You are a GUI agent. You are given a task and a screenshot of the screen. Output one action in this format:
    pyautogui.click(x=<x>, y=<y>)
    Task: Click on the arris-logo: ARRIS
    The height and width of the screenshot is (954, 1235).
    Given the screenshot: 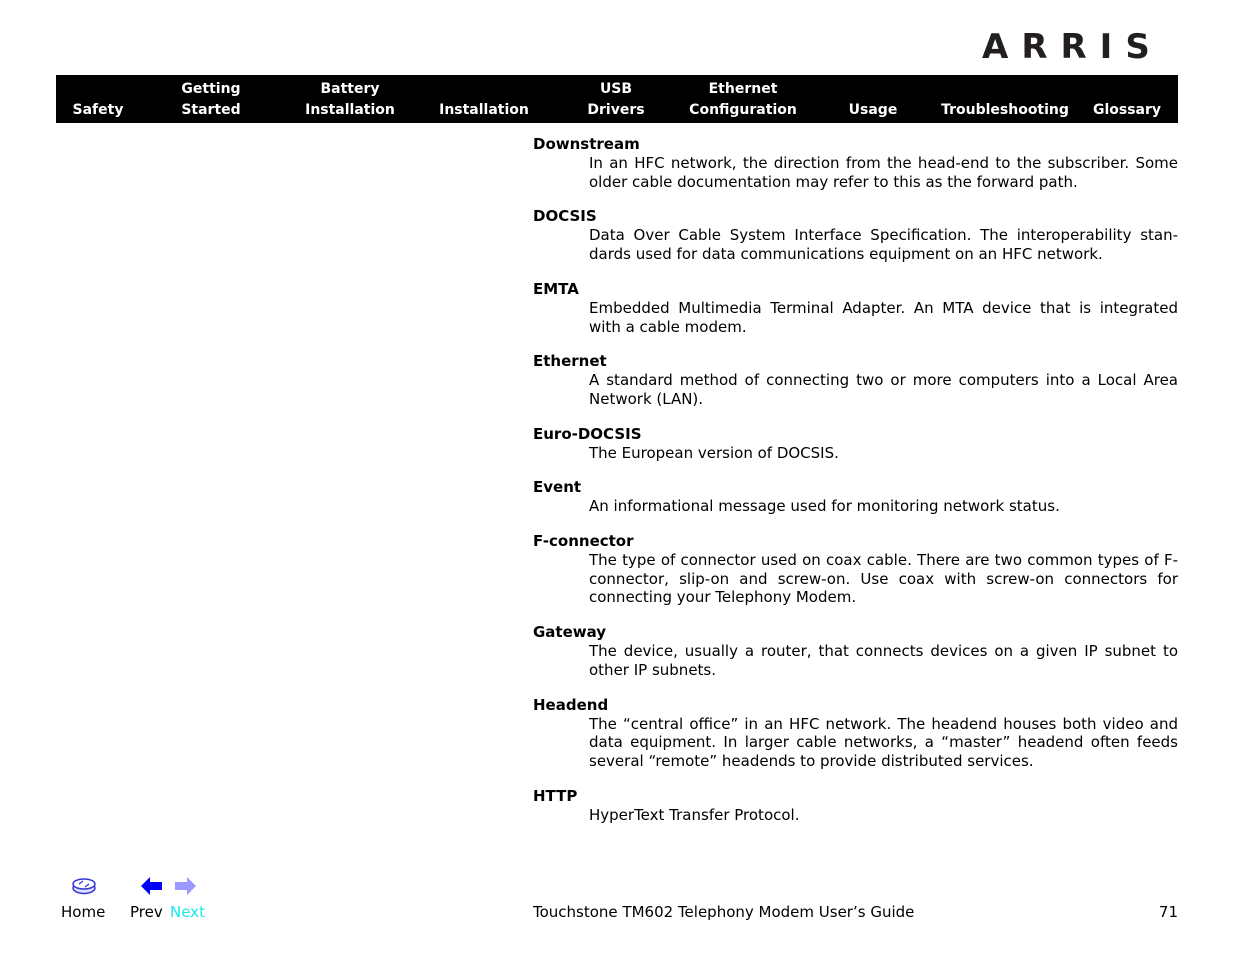 What is the action you would take?
    pyautogui.click(x=1072, y=46)
    